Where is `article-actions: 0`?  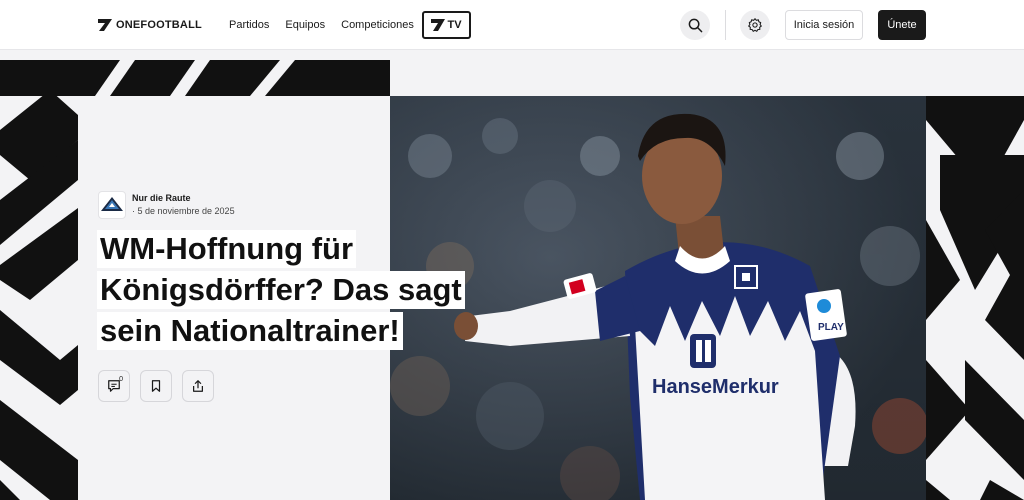 article-actions: 0 is located at coordinates (156, 386).